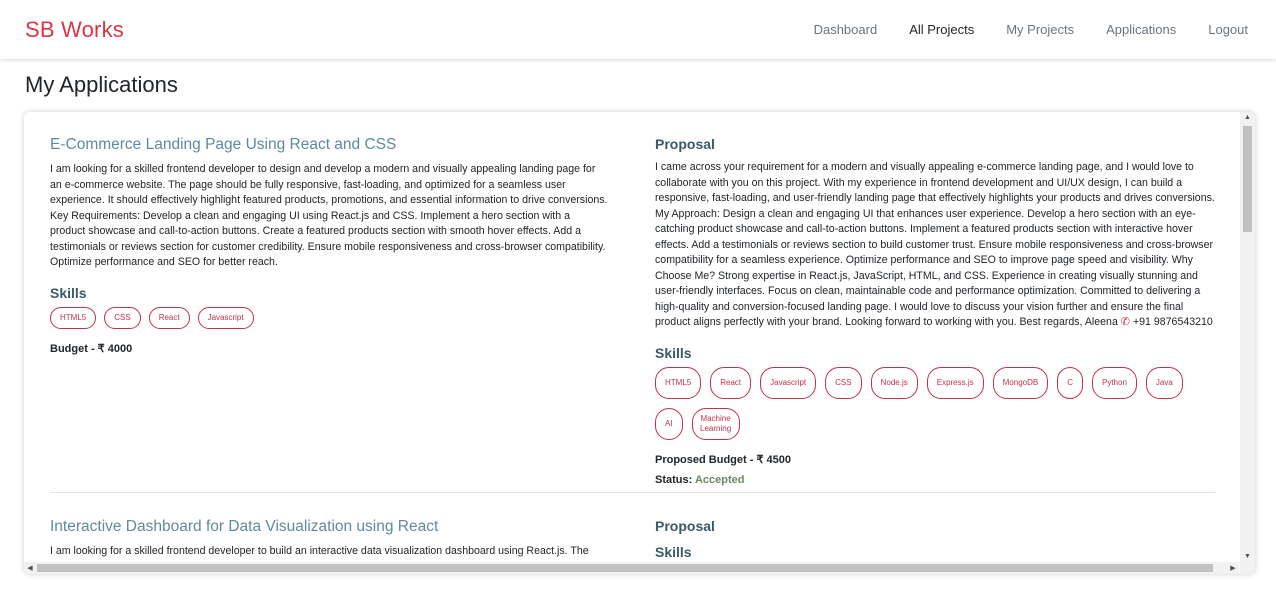  I want to click on proposed-budget-value: ₹ 4500, so click(773, 459).